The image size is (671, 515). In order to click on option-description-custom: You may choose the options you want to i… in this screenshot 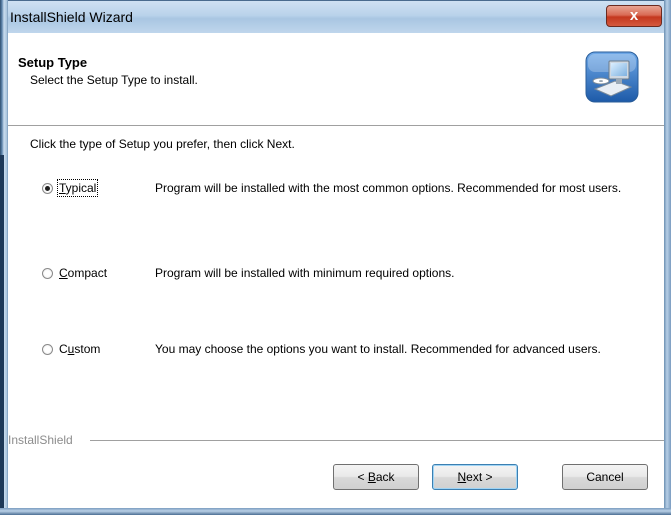, I will do `click(378, 349)`.